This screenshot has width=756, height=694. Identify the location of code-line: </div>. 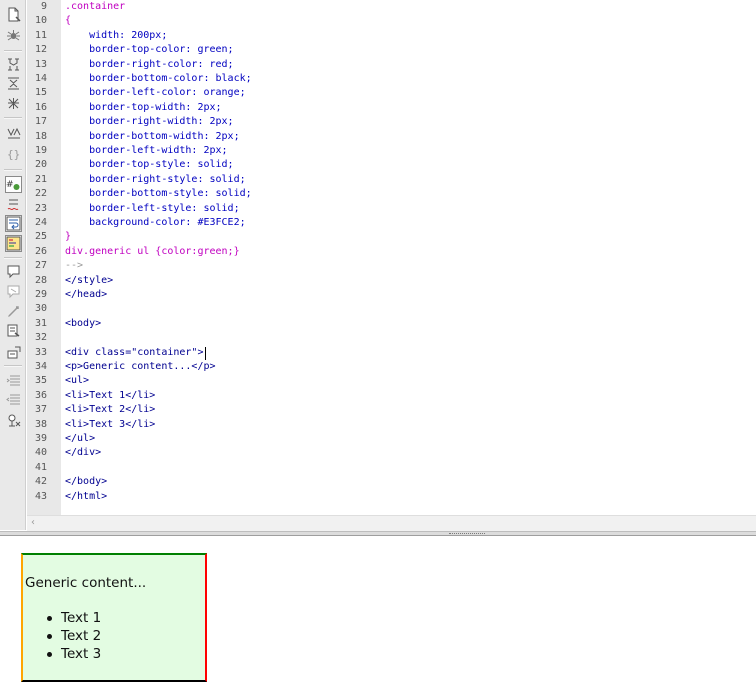
(83, 453).